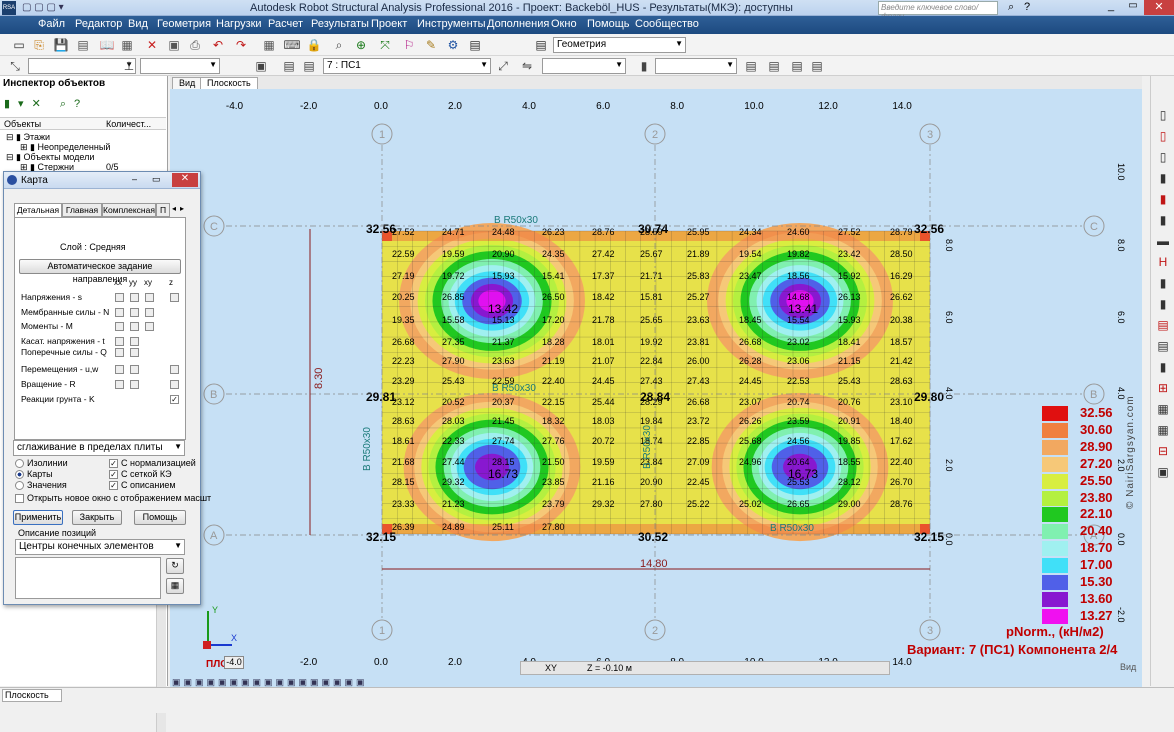  Describe the element at coordinates (1163, 367) in the screenshot. I see `right-tool-icon-12: ▮` at that location.